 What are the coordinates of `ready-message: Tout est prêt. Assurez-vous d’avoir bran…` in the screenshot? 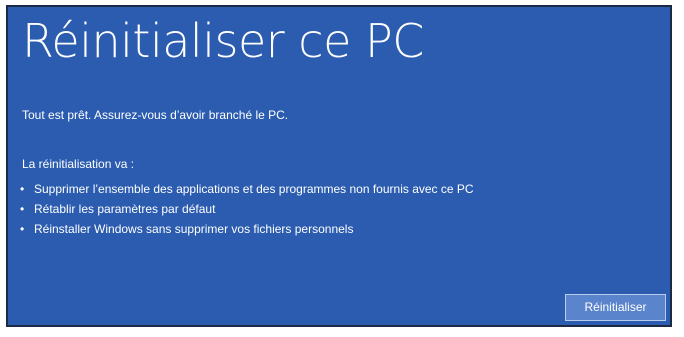 It's located at (155, 115).